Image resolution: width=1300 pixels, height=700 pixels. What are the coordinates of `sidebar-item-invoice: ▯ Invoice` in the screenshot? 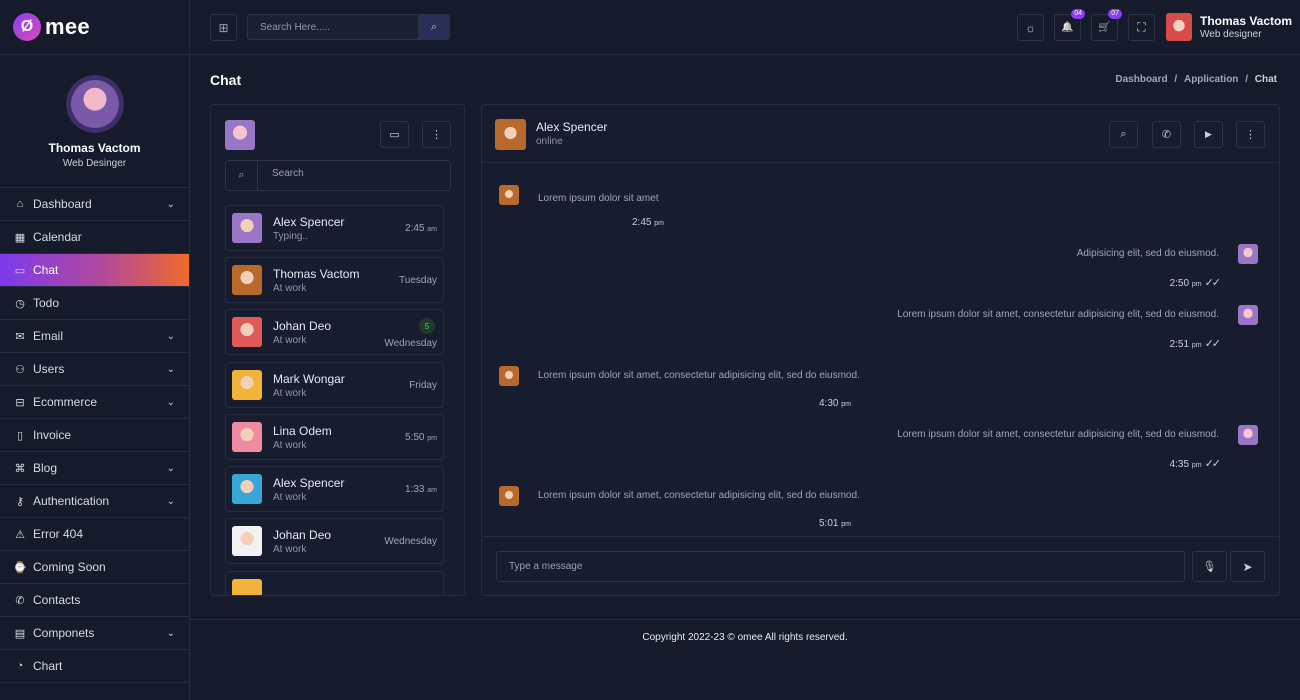 It's located at (94, 435).